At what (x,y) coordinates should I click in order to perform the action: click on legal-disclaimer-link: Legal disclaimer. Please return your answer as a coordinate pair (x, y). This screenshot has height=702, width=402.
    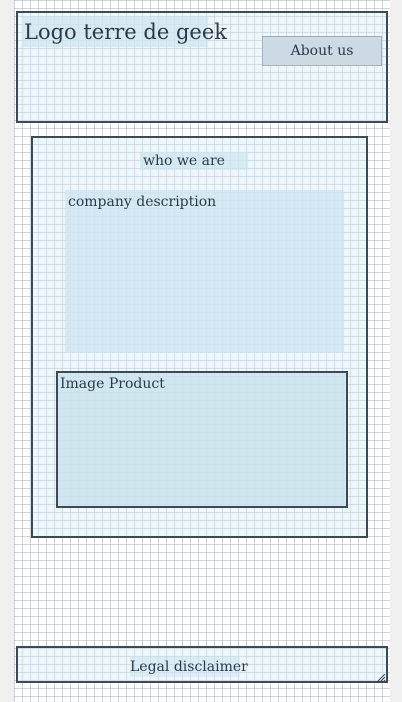
    Looking at the image, I should click on (189, 667).